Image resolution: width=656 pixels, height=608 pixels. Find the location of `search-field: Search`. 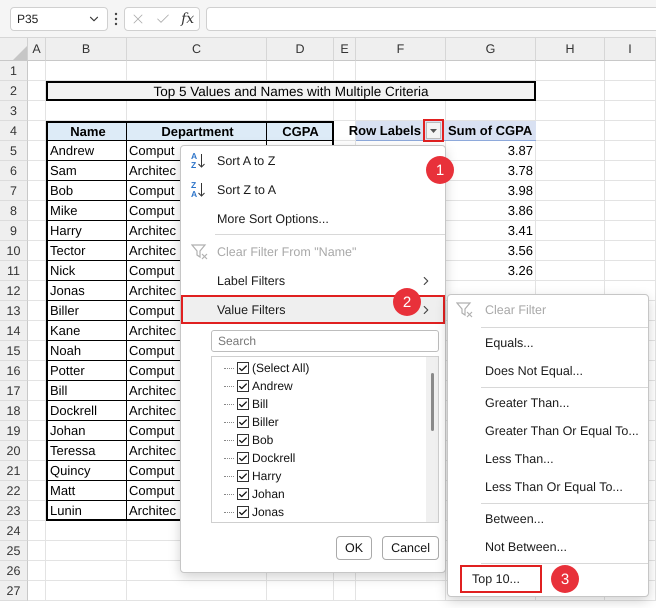

search-field: Search is located at coordinates (325, 341).